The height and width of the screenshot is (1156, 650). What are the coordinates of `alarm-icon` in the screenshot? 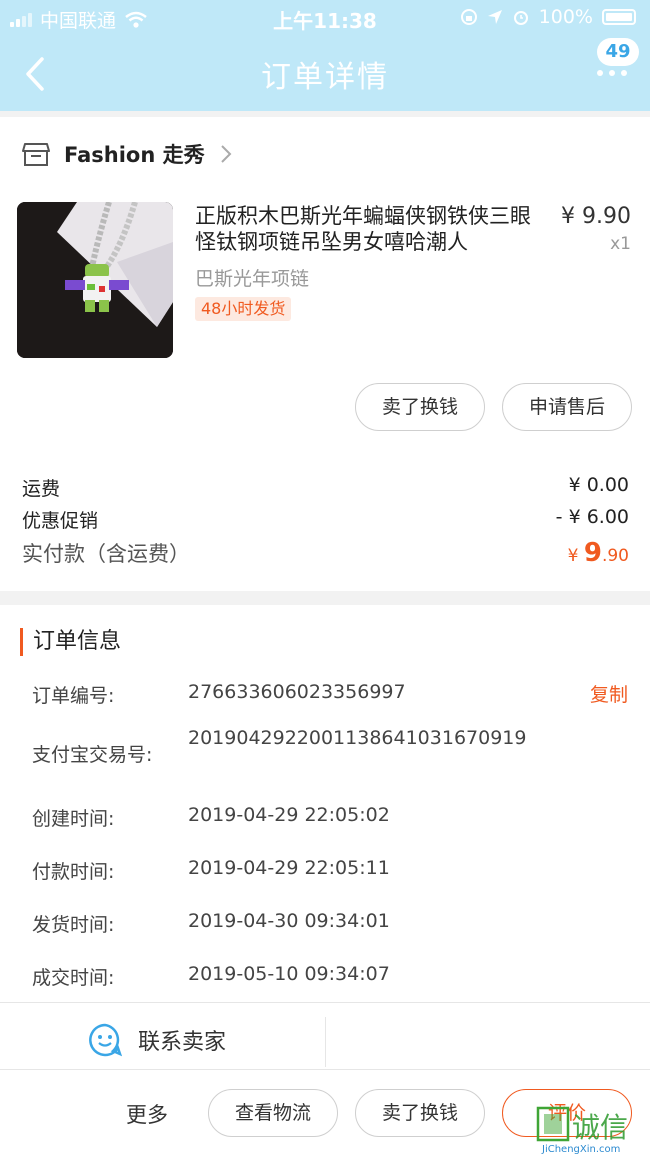 It's located at (520, 18).